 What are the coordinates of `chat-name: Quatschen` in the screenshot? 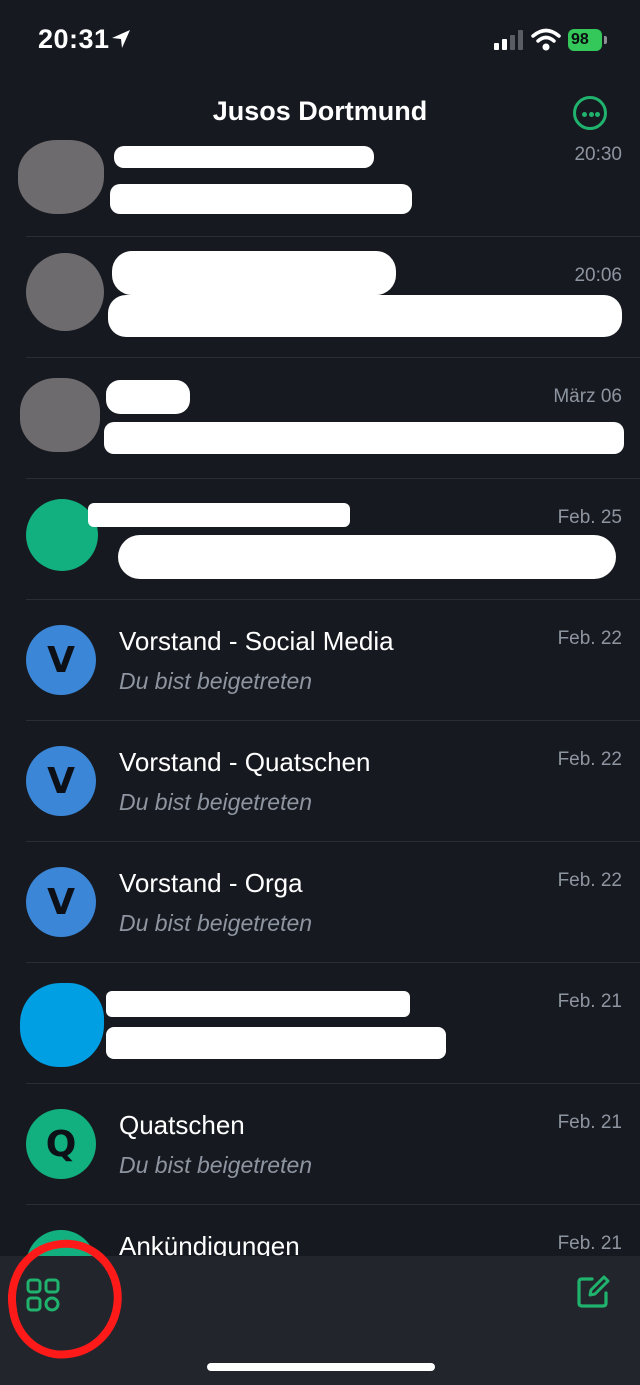 It's located at (182, 1125).